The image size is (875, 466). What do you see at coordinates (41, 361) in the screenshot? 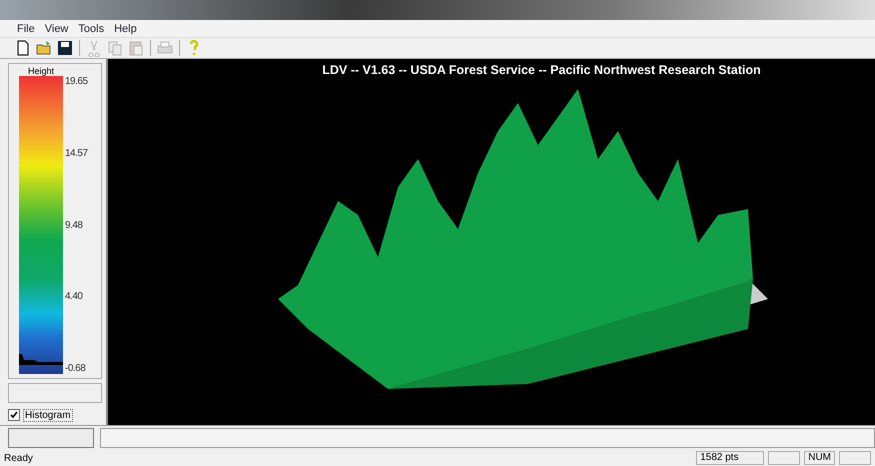
I see `histogram-drawing` at bounding box center [41, 361].